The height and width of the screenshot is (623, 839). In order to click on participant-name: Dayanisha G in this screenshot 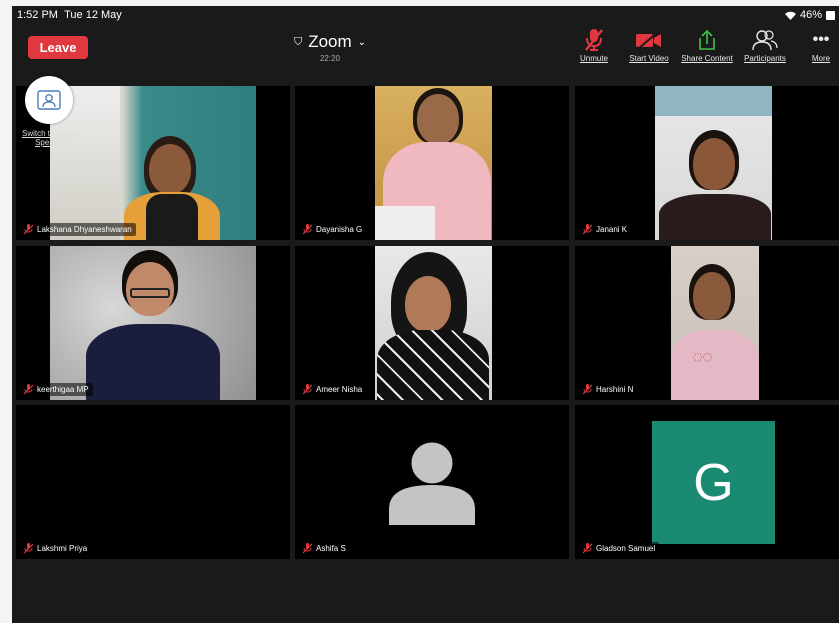, I will do `click(339, 229)`.